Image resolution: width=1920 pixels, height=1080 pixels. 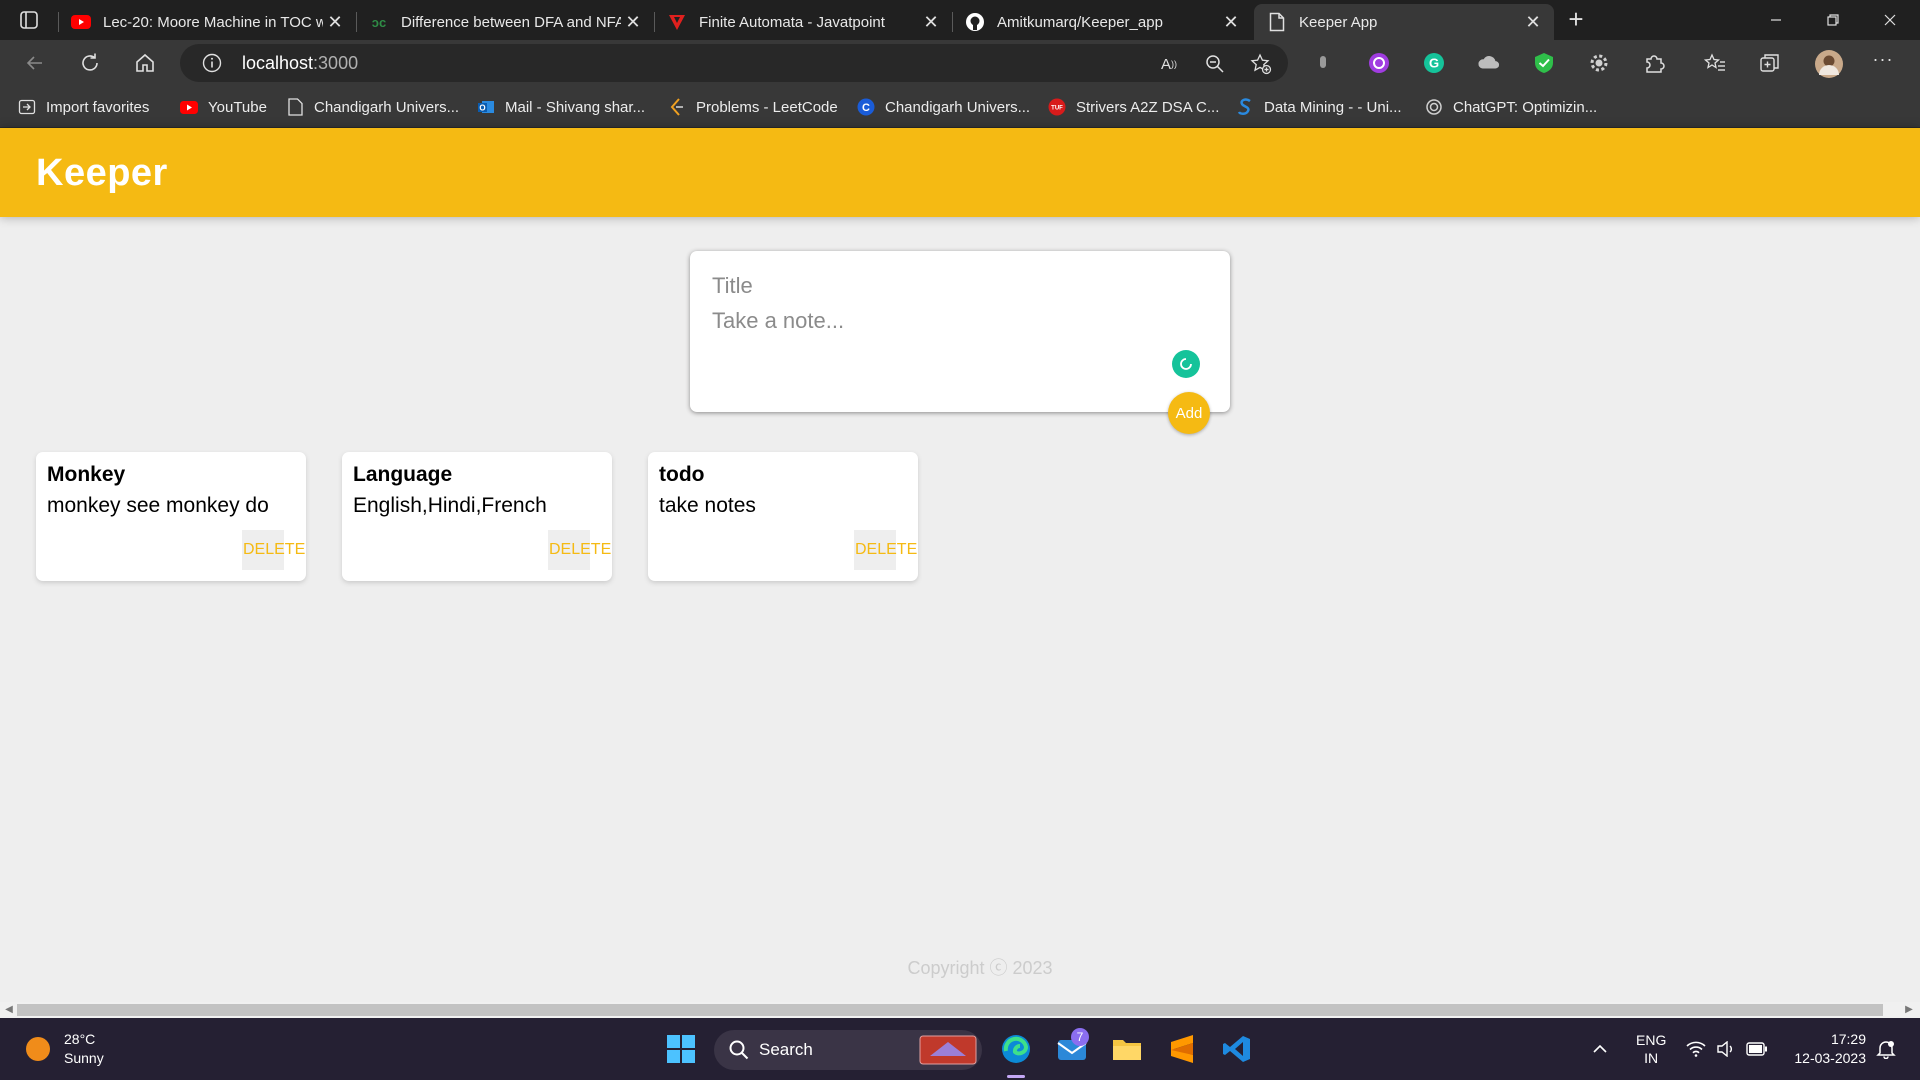 What do you see at coordinates (1379, 63) in the screenshot?
I see `extension-purple-icon` at bounding box center [1379, 63].